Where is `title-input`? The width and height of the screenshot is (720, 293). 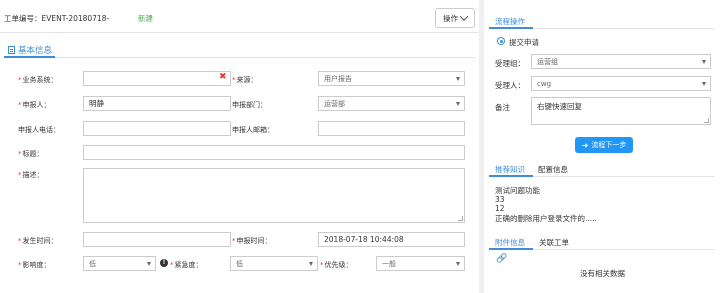
title-input is located at coordinates (274, 152).